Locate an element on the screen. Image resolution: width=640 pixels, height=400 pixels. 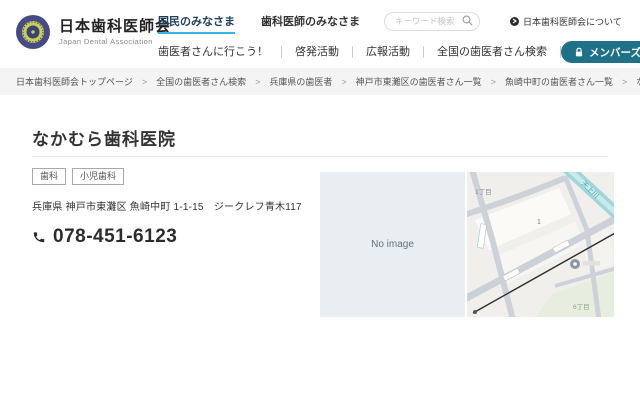
members-room-button: メンバーズルーム is located at coordinates (600, 52).